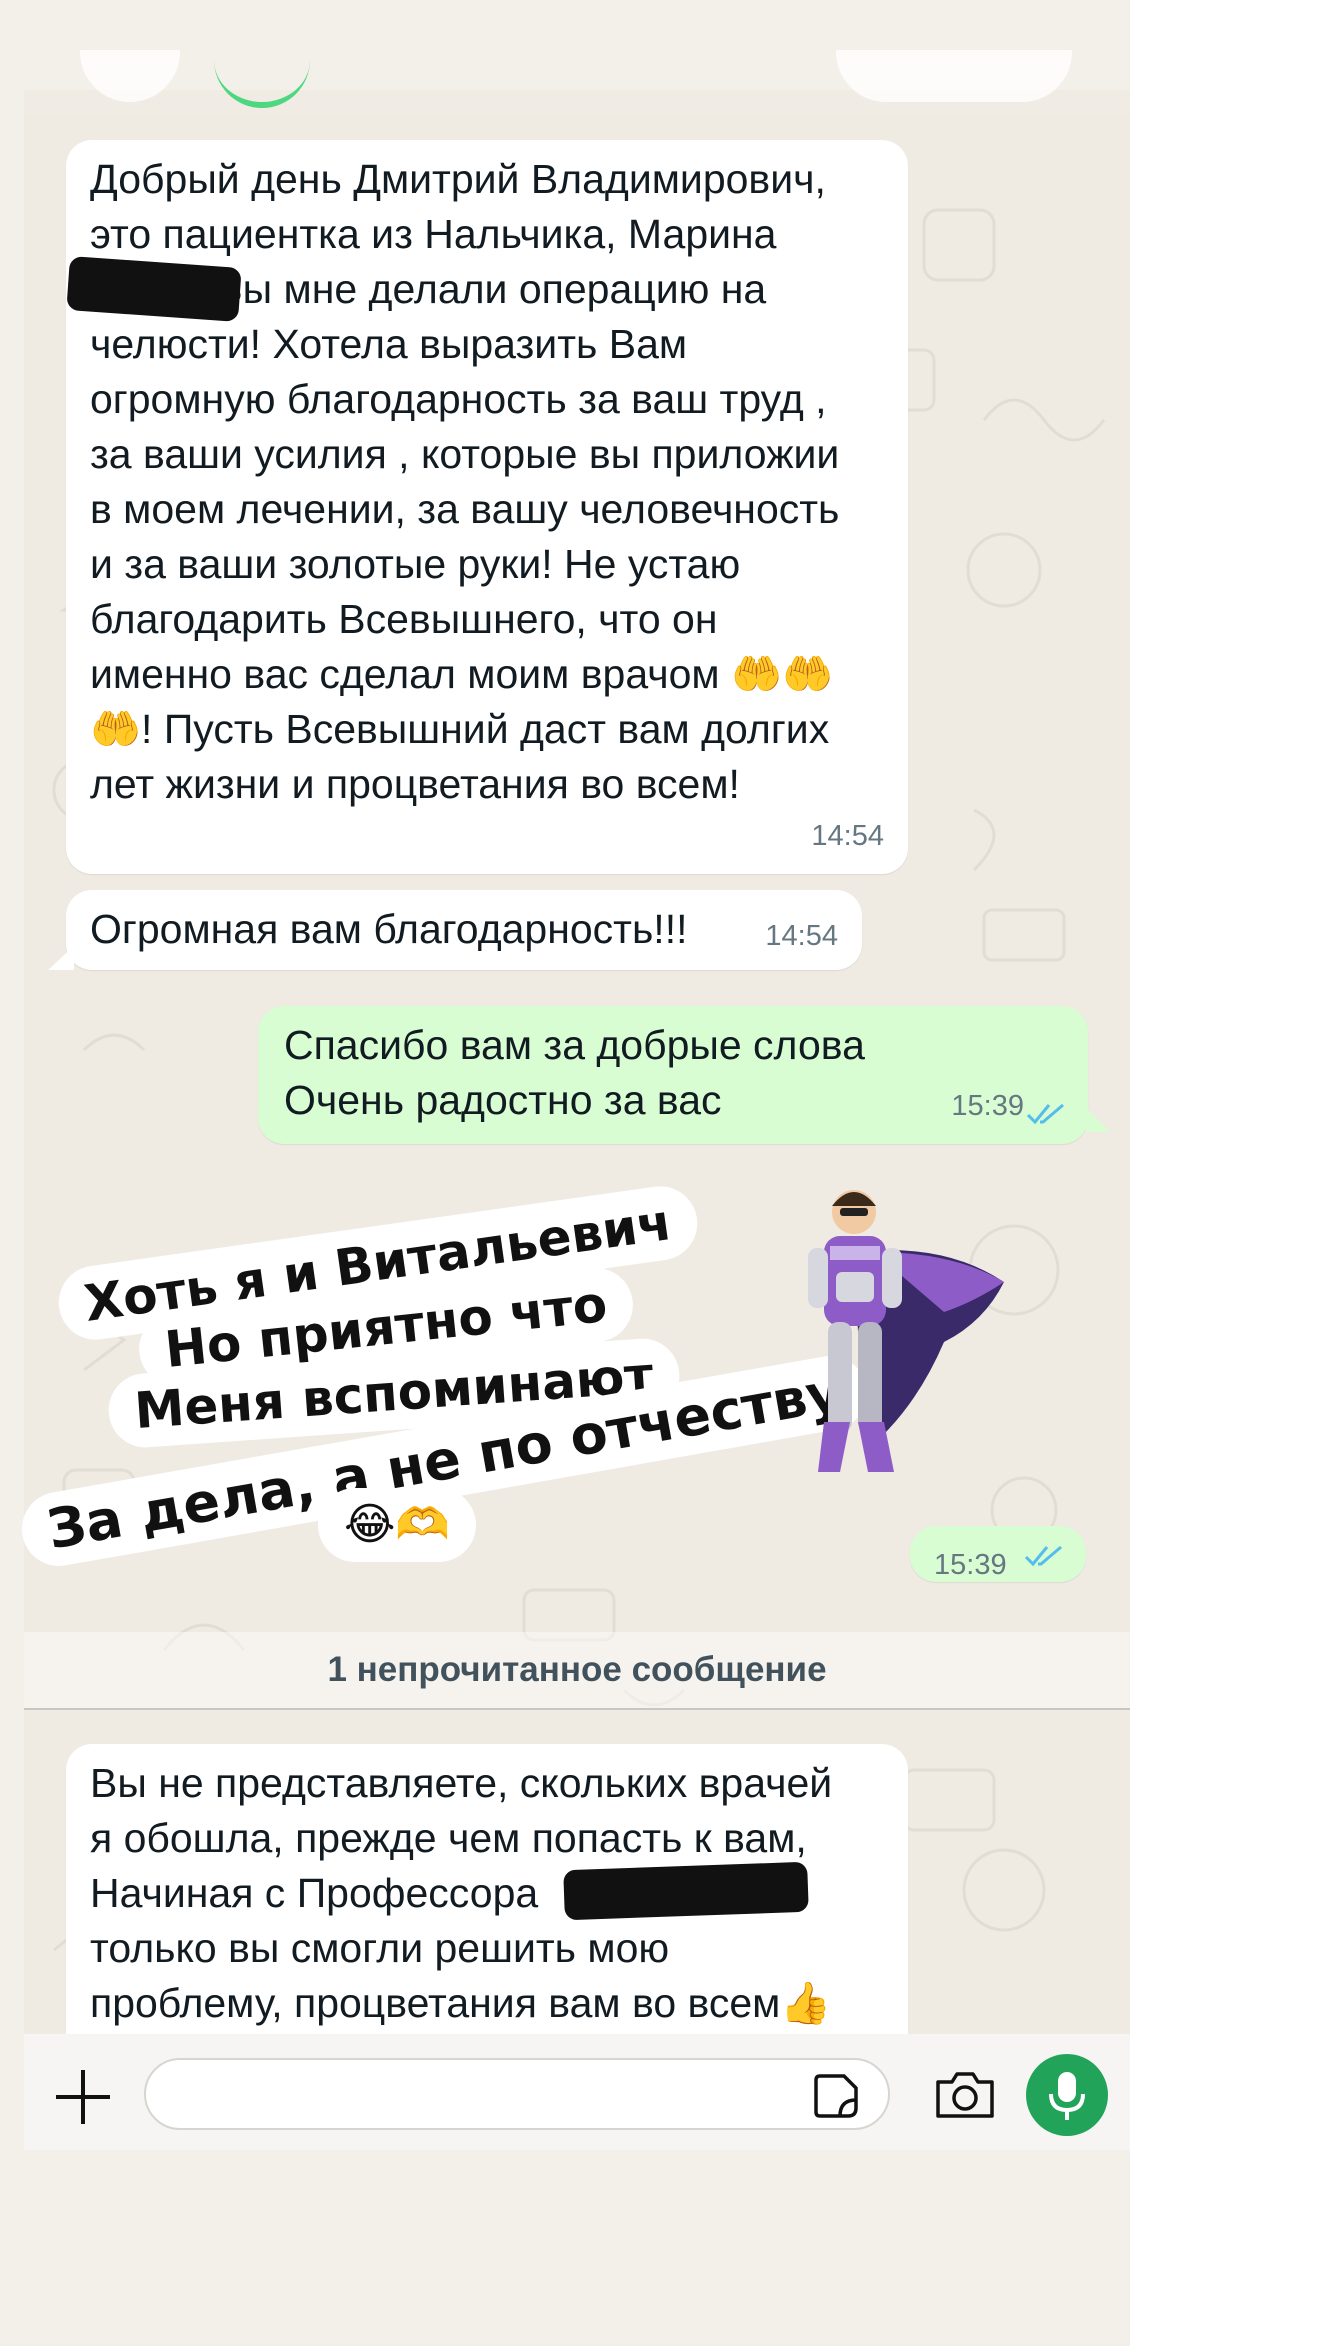 The height and width of the screenshot is (2346, 1320). I want to click on camera-icon, so click(965, 2094).